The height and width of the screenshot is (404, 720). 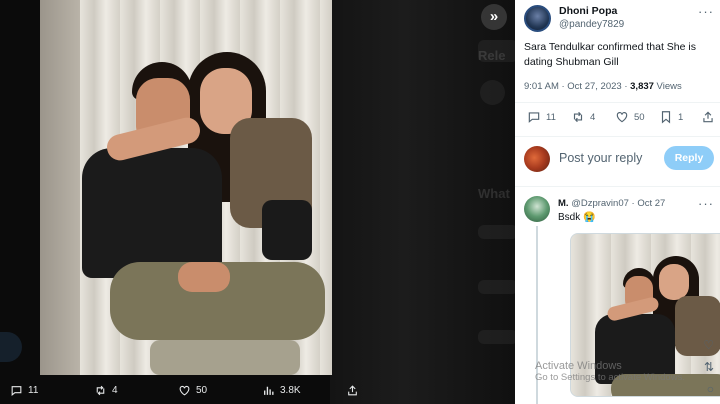 I want to click on photo-comment-icon: ○, so click(x=710, y=389).